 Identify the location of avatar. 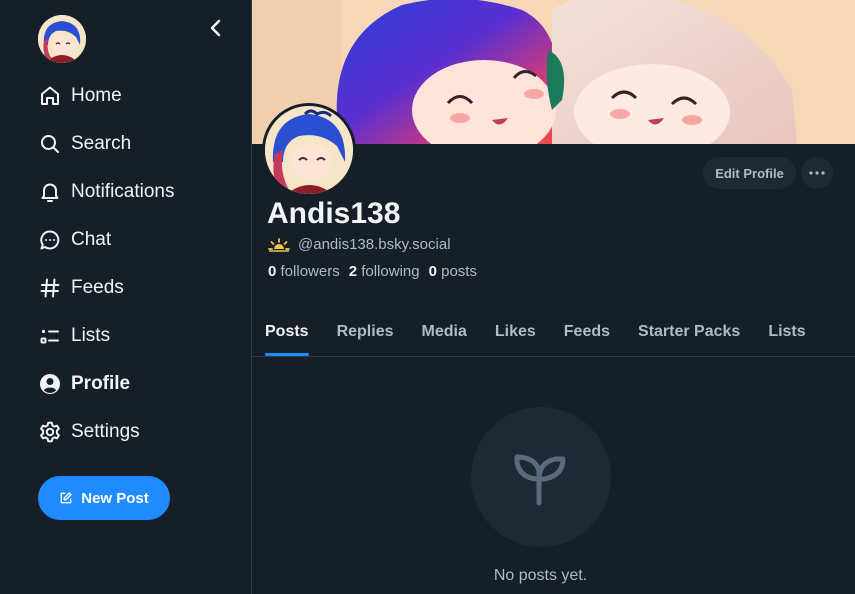
(62, 39).